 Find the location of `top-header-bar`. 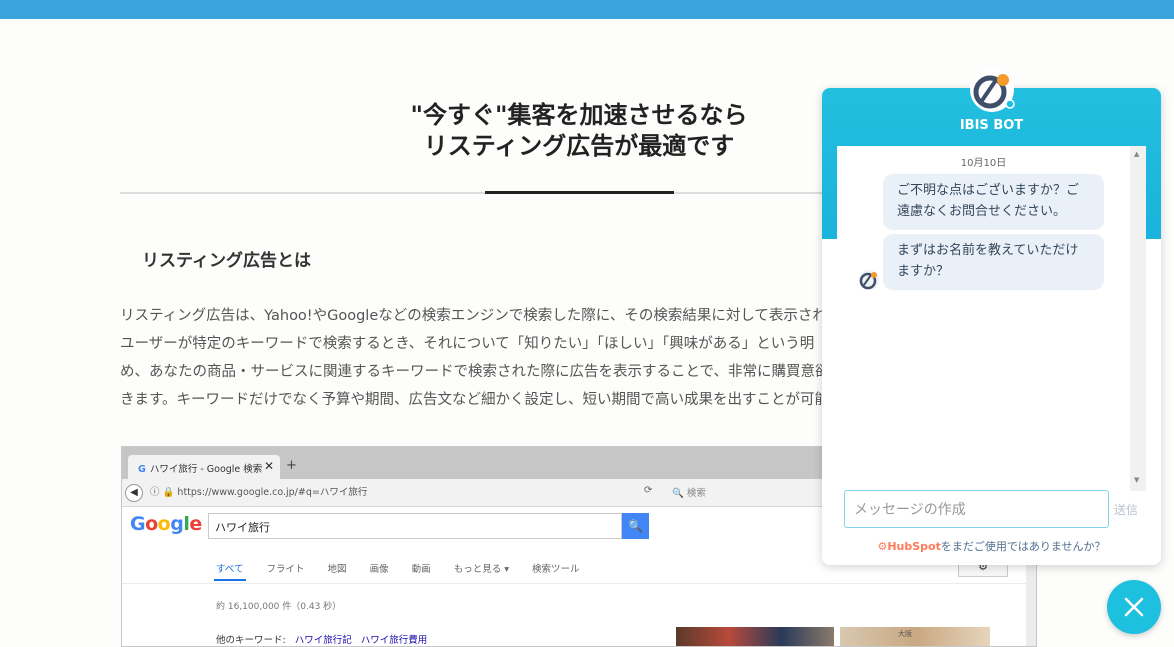

top-header-bar is located at coordinates (587, 9).